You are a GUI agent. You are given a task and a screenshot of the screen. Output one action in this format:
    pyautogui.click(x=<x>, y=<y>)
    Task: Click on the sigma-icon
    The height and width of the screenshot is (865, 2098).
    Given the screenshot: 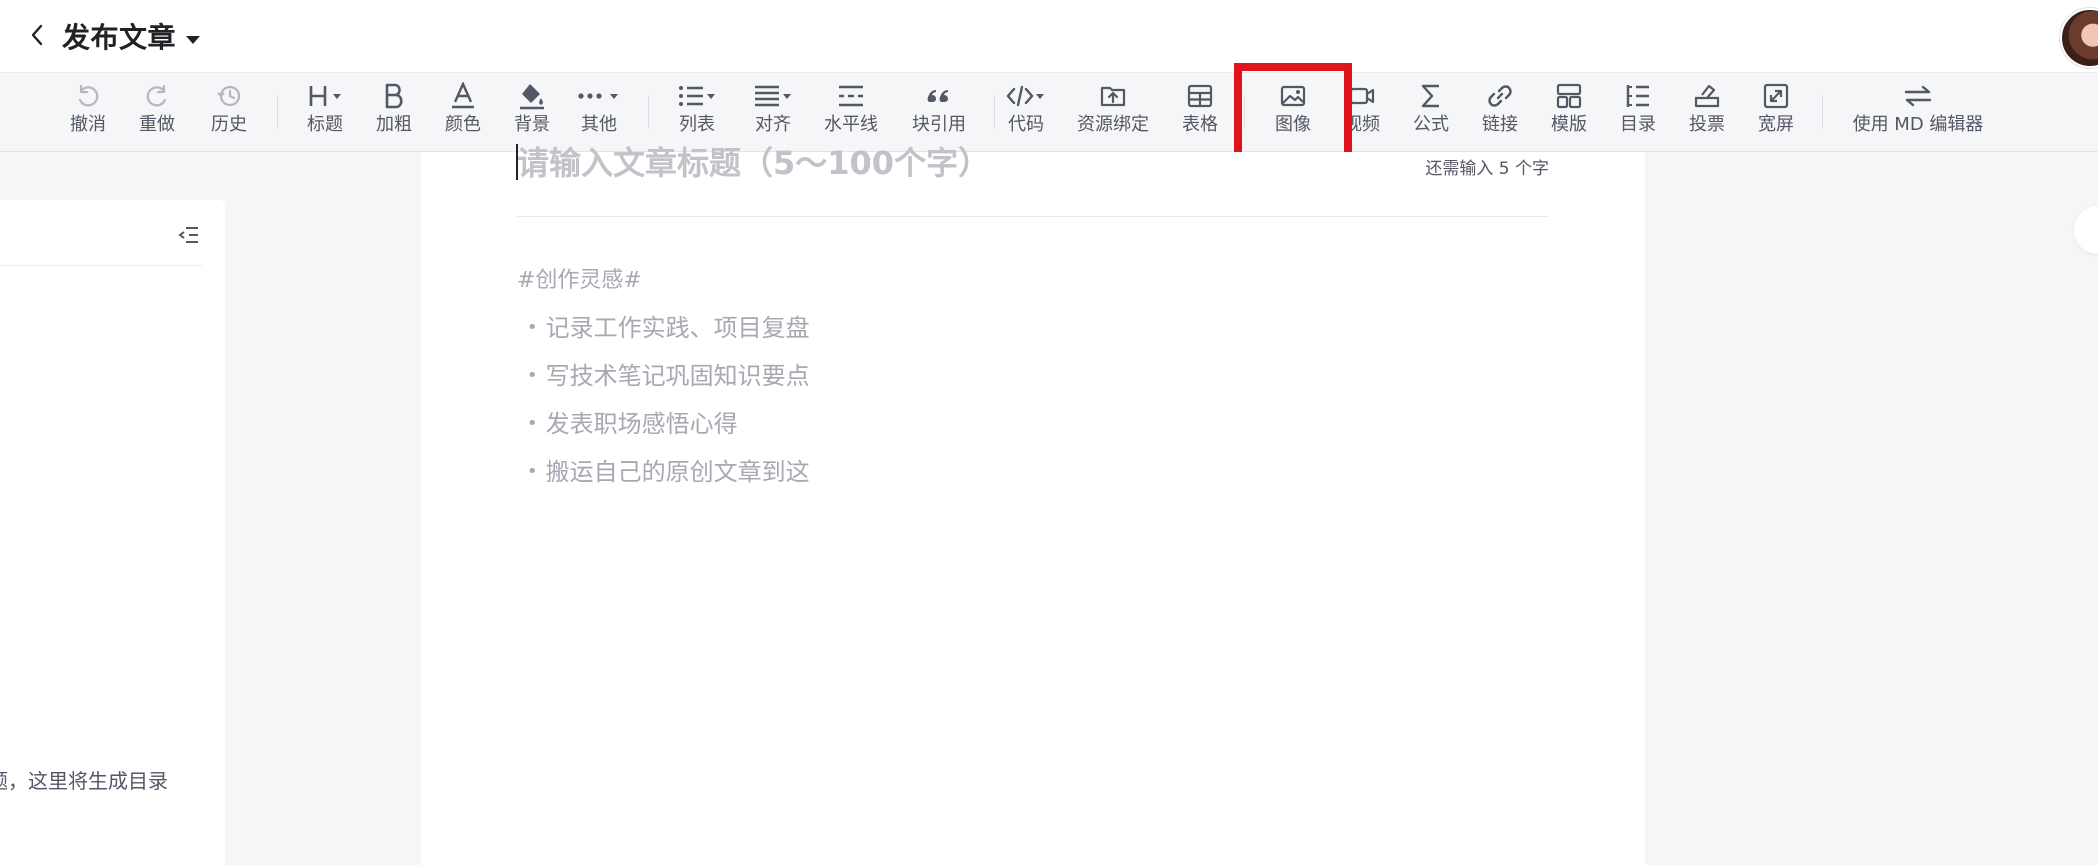 What is the action you would take?
    pyautogui.click(x=1431, y=96)
    